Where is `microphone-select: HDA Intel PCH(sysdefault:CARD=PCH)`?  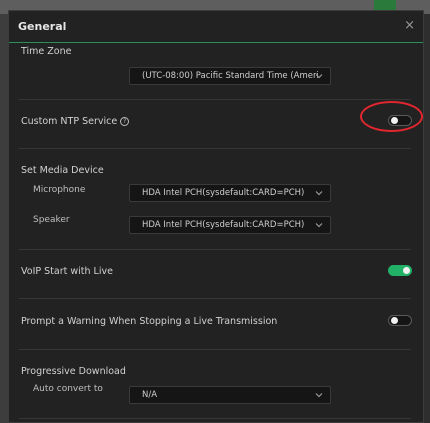
microphone-select: HDA Intel PCH(sysdefault:CARD=PCH) is located at coordinates (230, 193).